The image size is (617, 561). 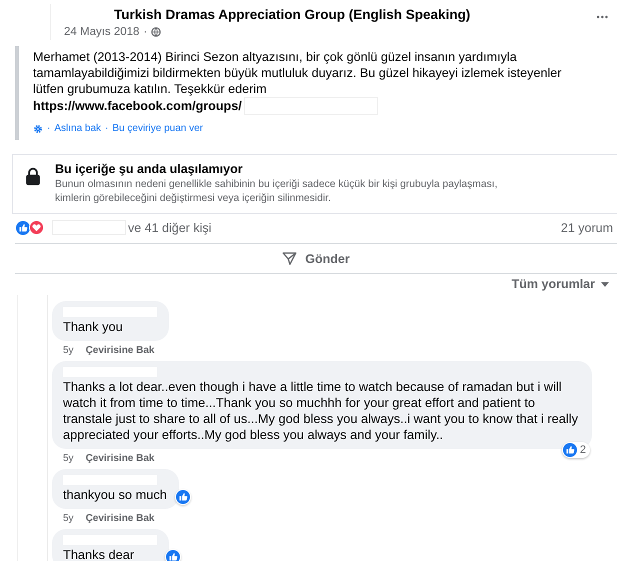 I want to click on see-original-link: Aslına bak, so click(x=78, y=128).